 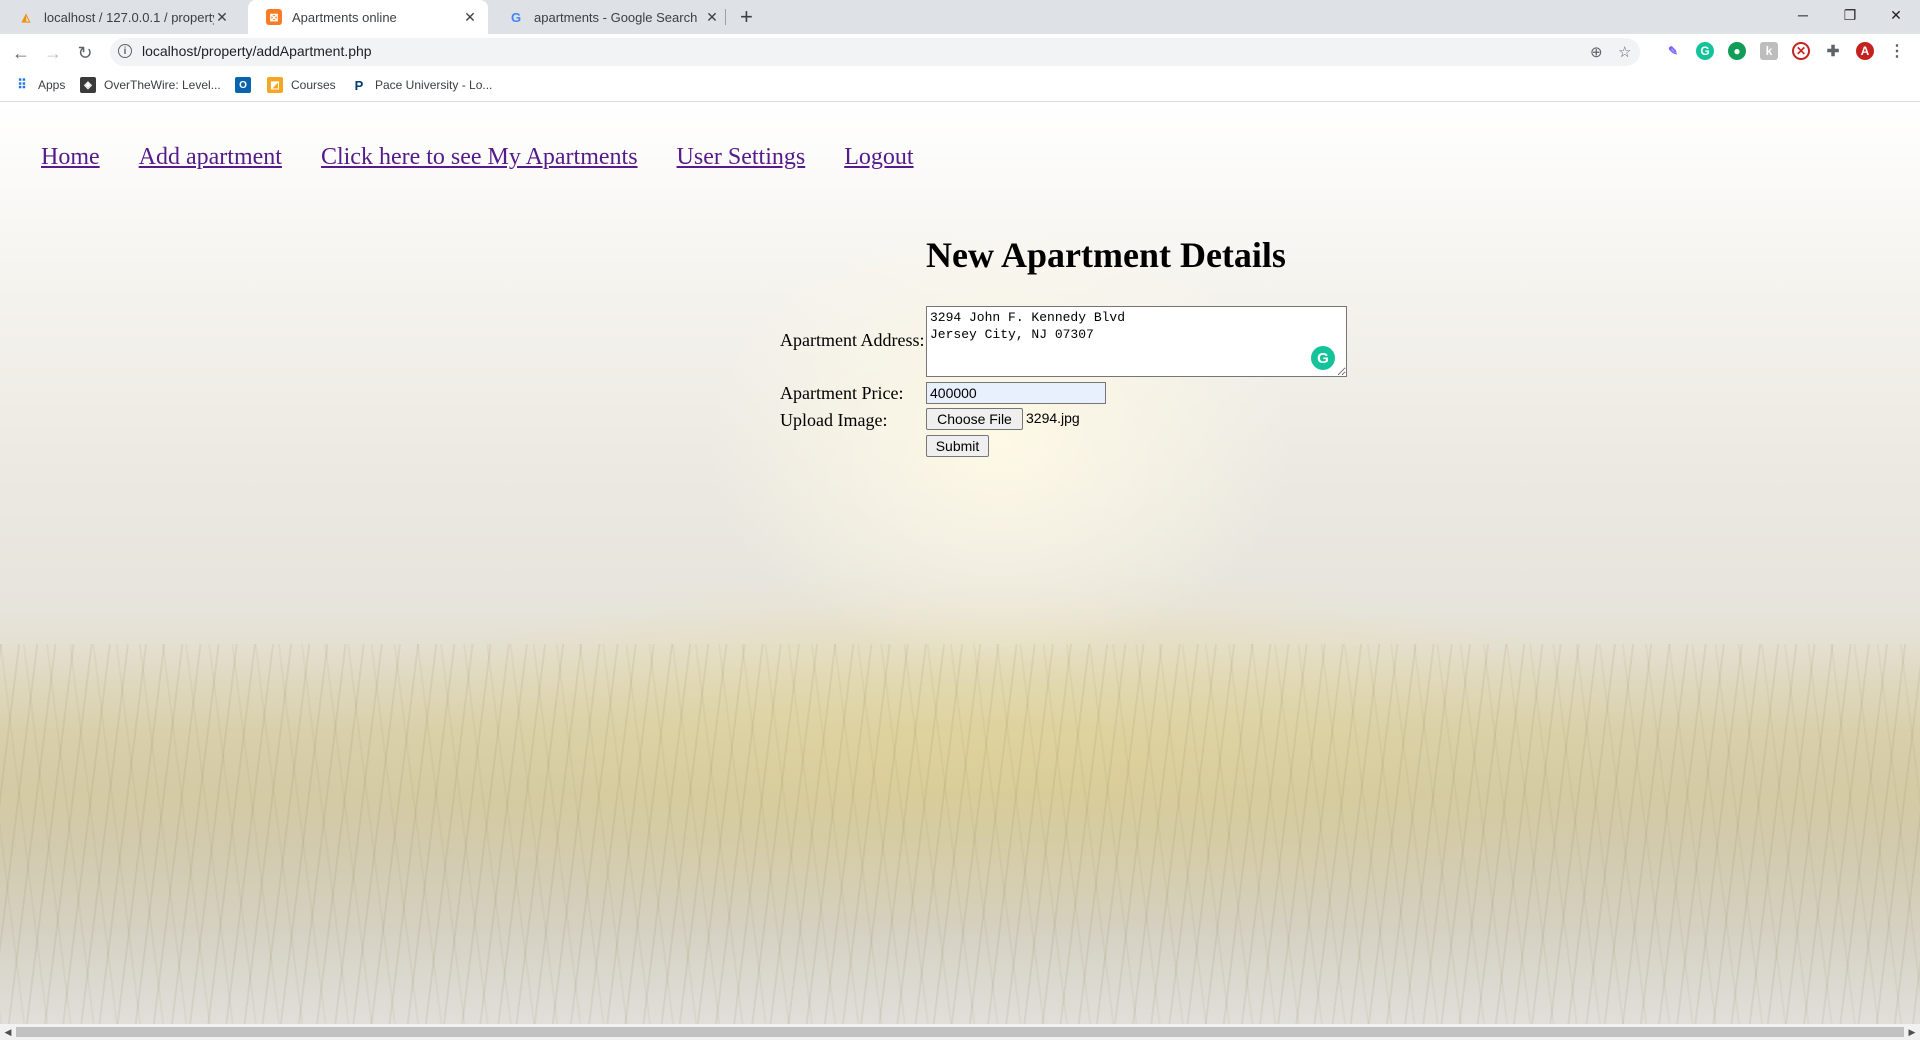 I want to click on url-text: localhost/property/addApartment.php, so click(x=257, y=51).